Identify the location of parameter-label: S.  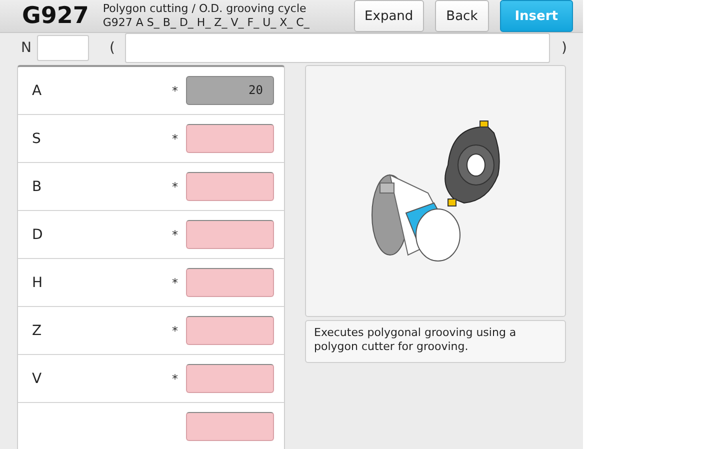
(37, 138).